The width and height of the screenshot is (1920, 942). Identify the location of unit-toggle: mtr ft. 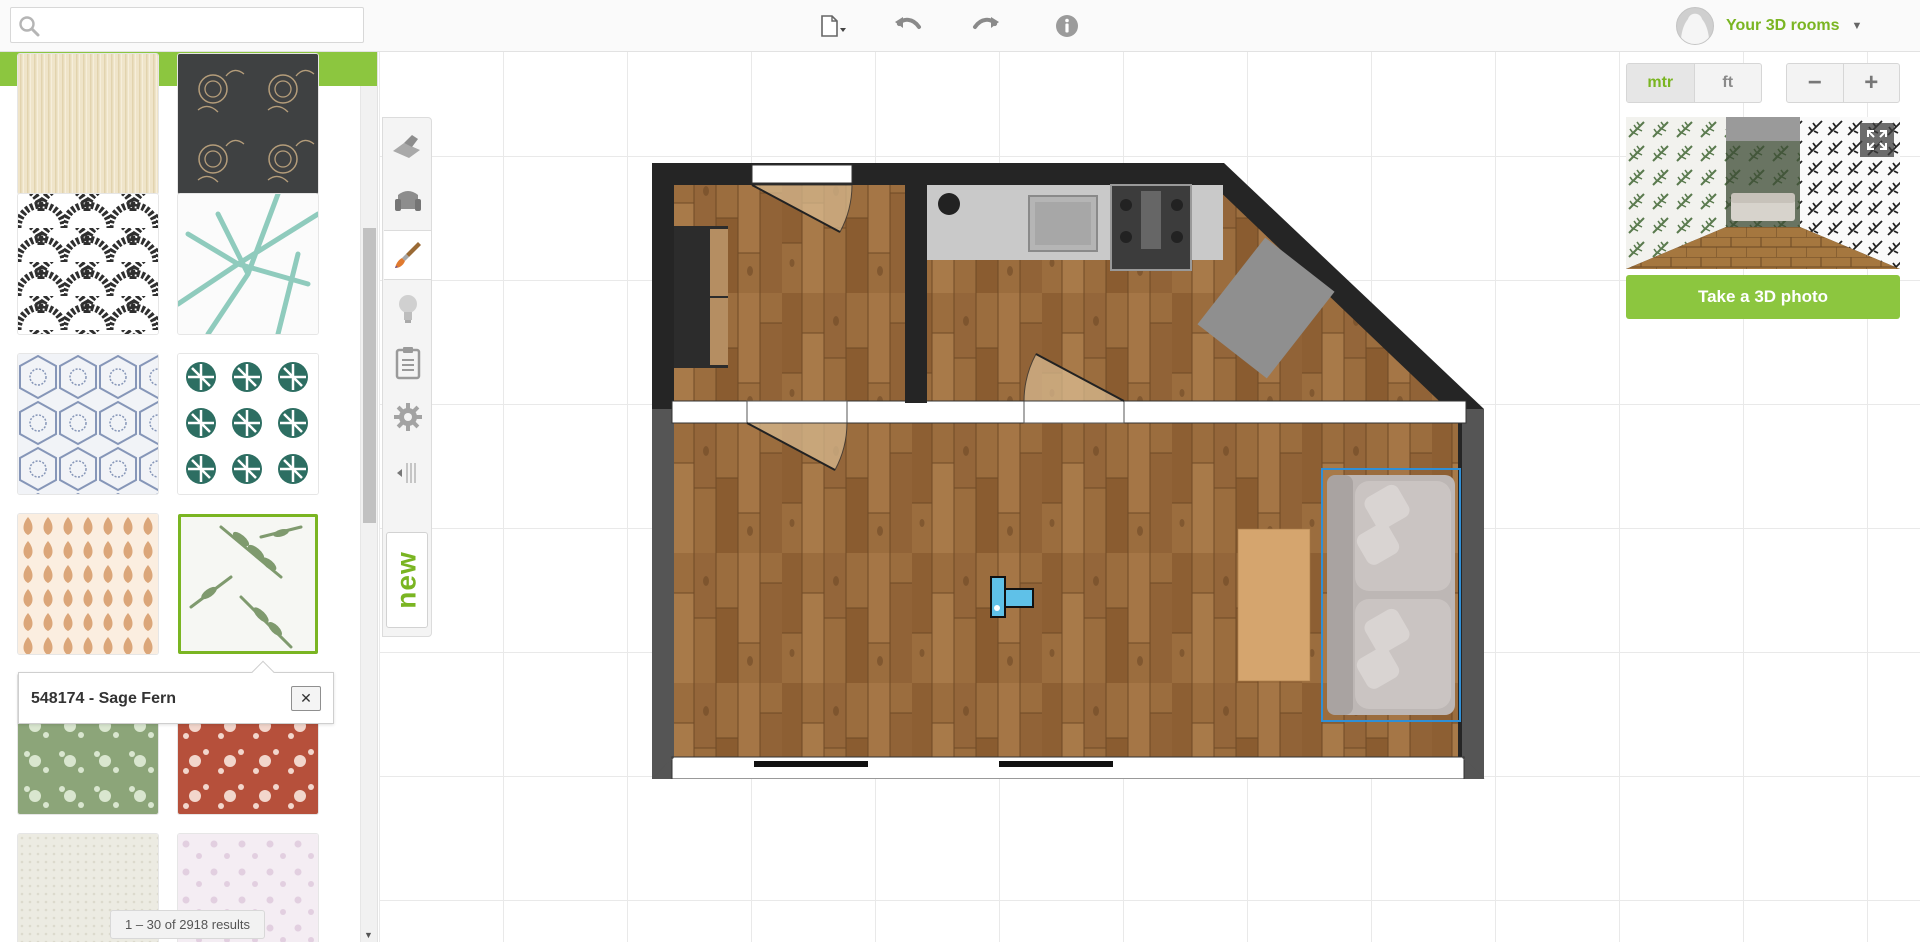
(1694, 83).